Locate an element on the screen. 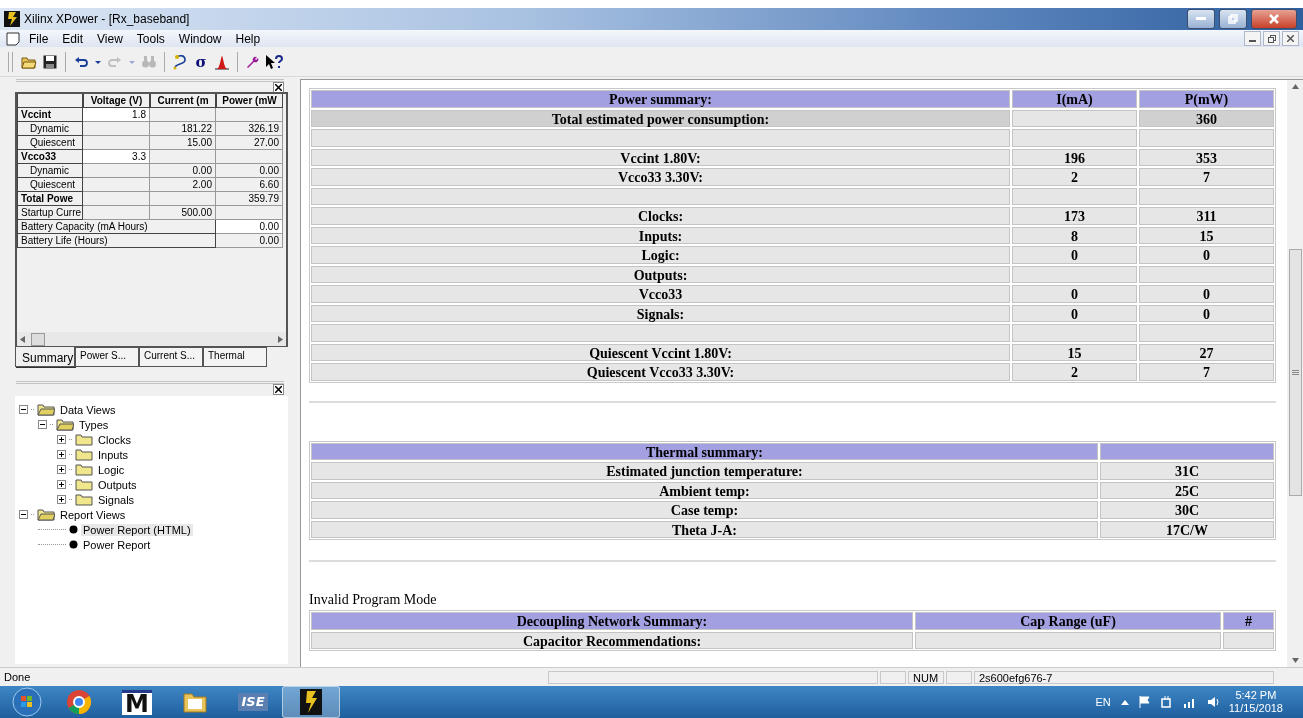 The height and width of the screenshot is (718, 1303). panel-tab: Thermal is located at coordinates (235, 357).